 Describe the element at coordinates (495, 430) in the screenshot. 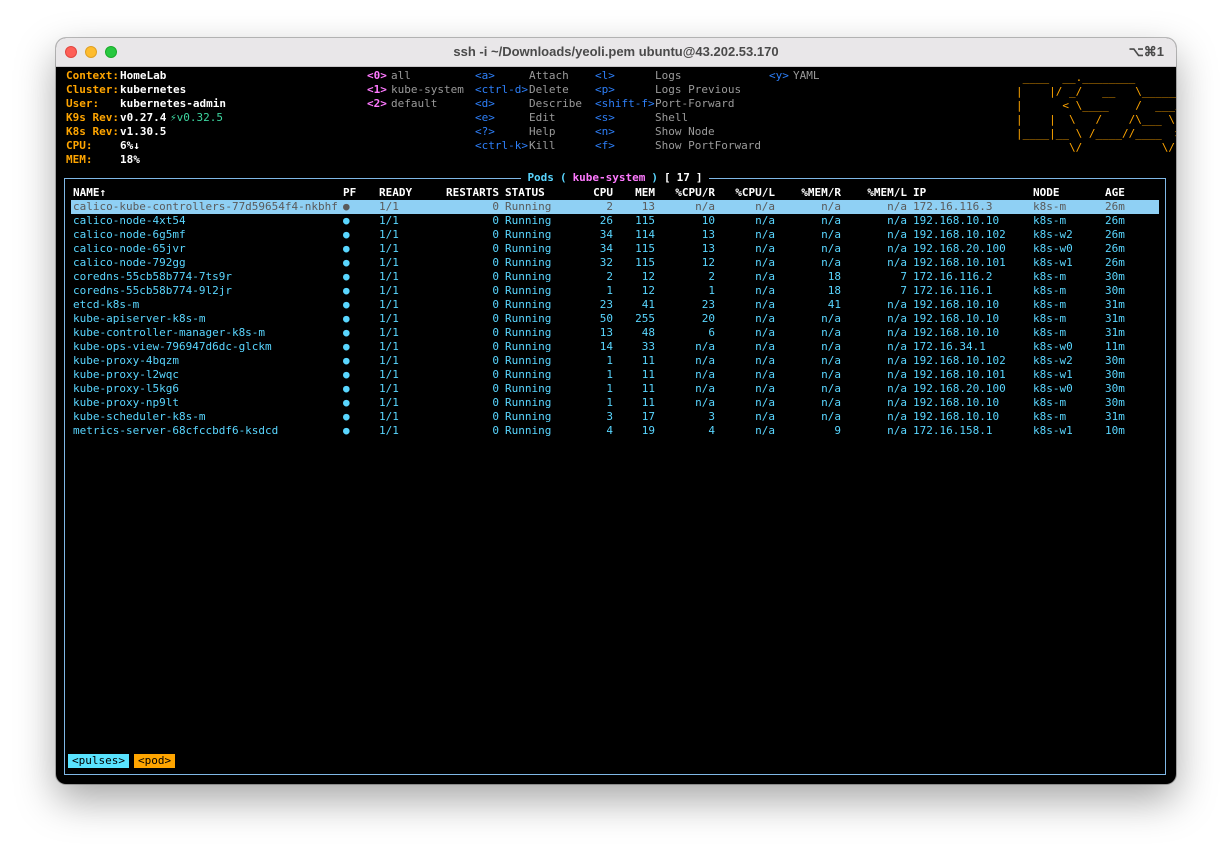

I see `cell-restarts: 0` at that location.